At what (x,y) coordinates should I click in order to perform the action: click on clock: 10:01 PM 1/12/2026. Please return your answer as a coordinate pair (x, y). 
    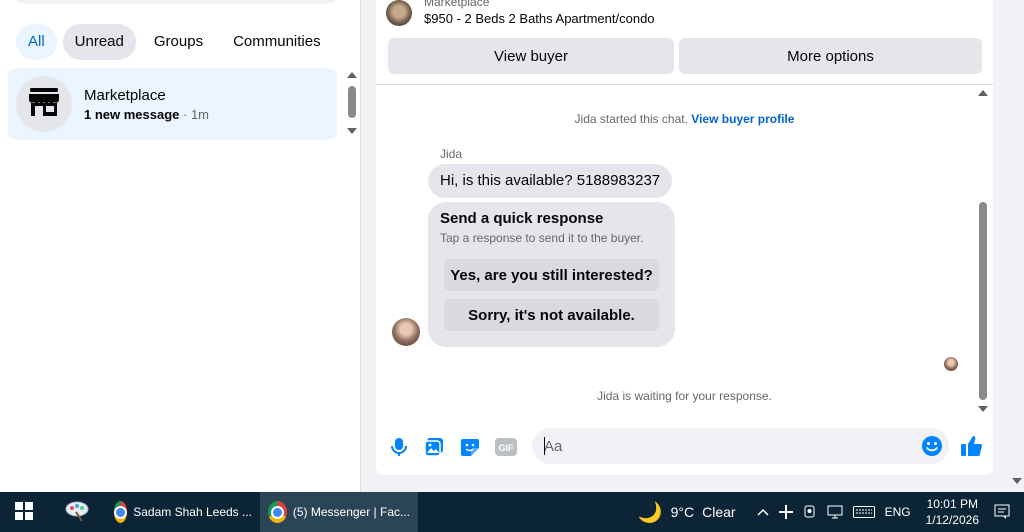
    Looking at the image, I should click on (952, 512).